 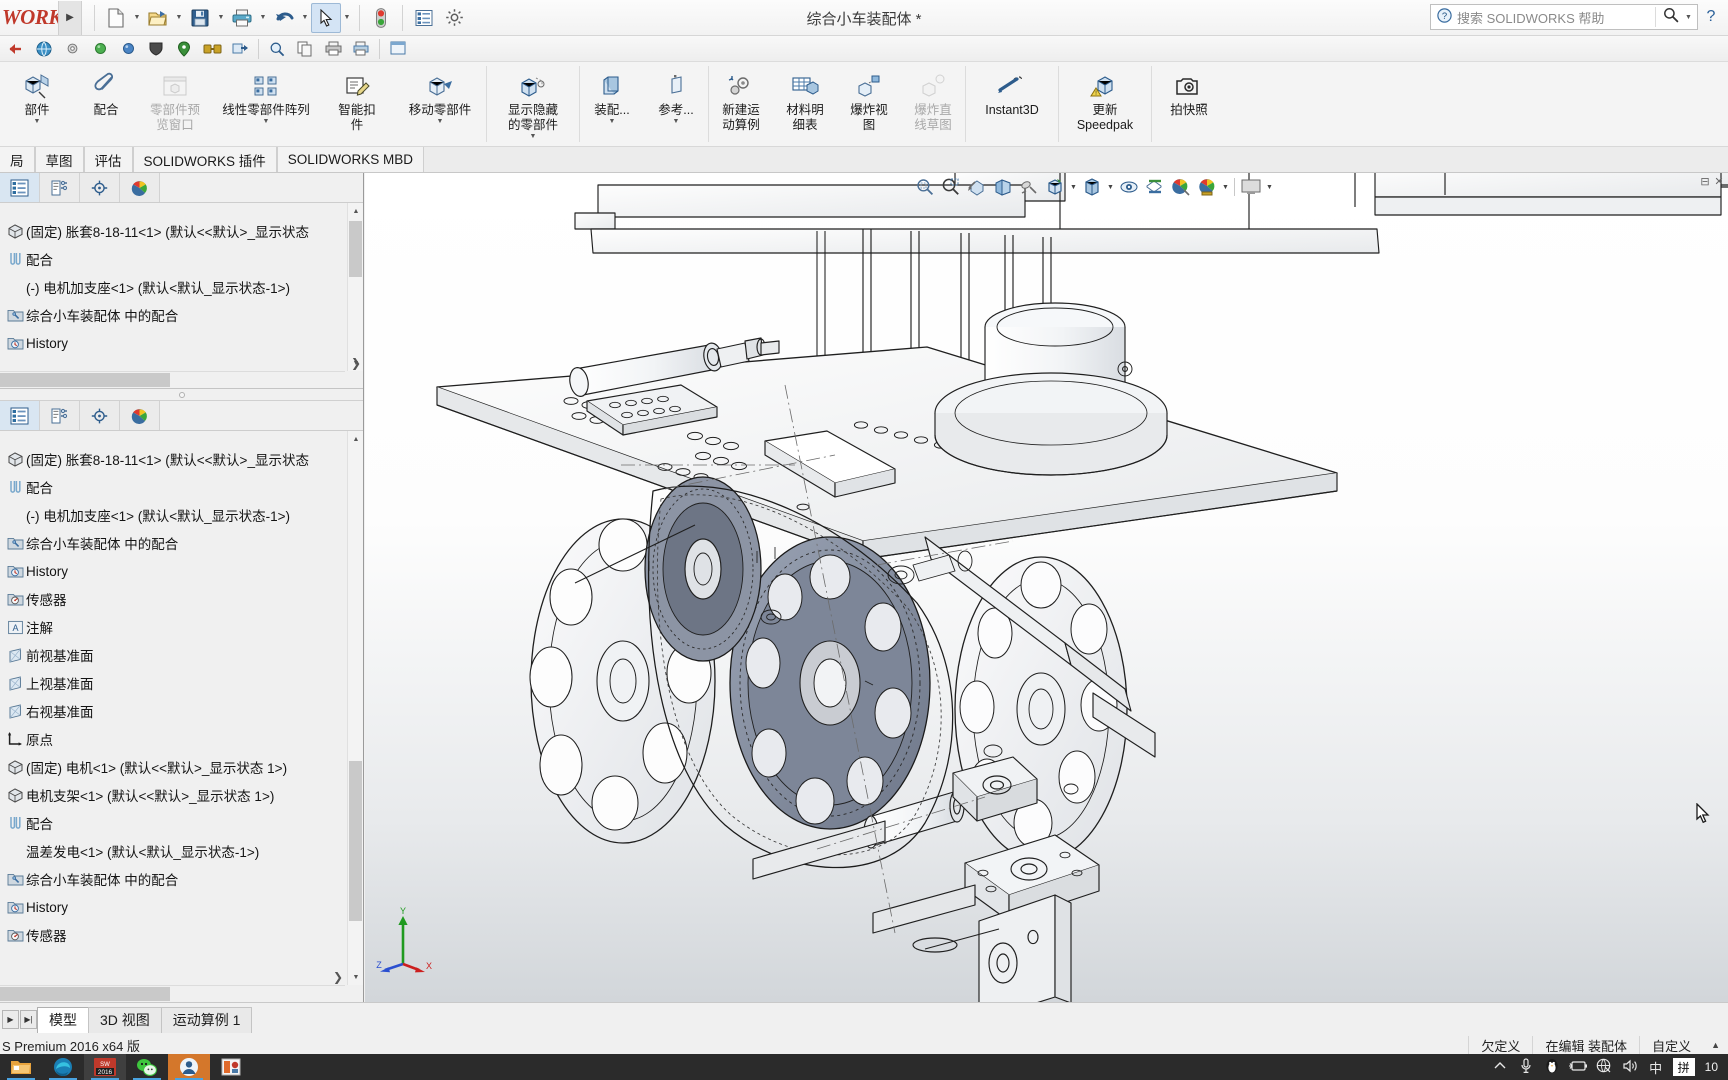 What do you see at coordinates (333, 49) in the screenshot?
I see `print-small-icon` at bounding box center [333, 49].